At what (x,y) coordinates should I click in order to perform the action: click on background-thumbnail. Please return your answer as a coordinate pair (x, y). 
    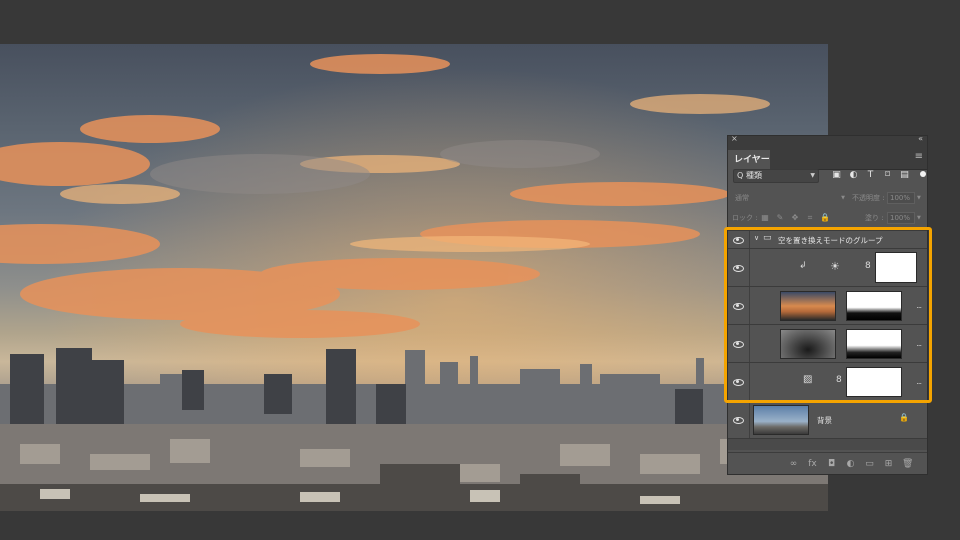
    Looking at the image, I should click on (781, 420).